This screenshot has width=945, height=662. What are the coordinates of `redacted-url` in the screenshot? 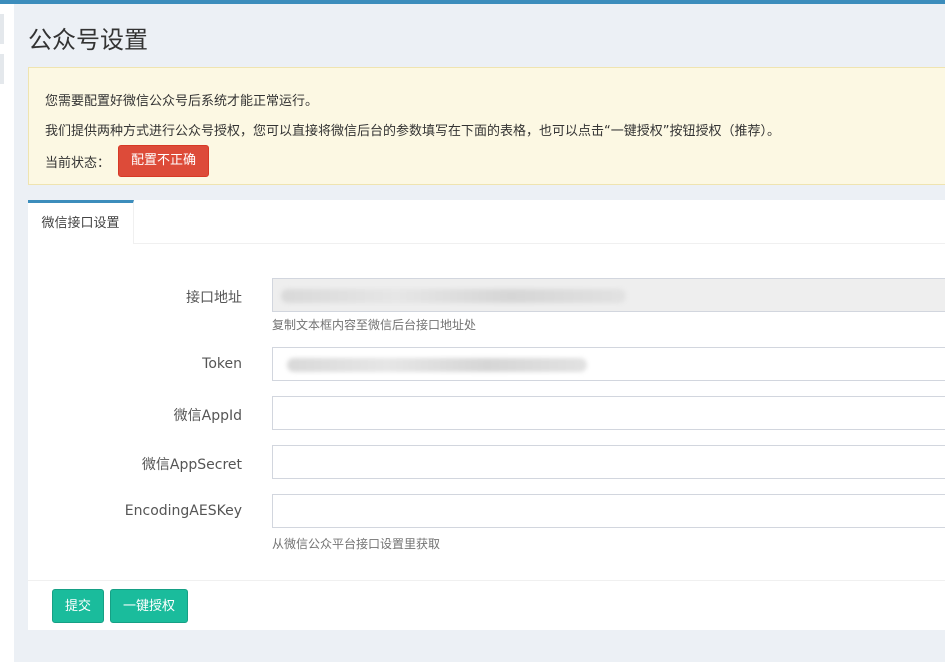 It's located at (453, 296).